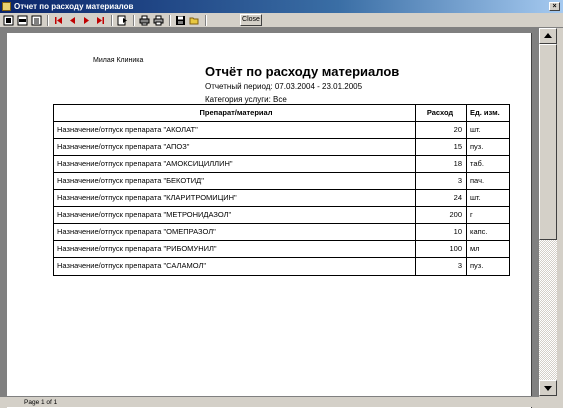 Image resolution: width=563 pixels, height=408 pixels. Describe the element at coordinates (302, 71) in the screenshot. I see `report-title: Отчёт по расходу материалов` at that location.